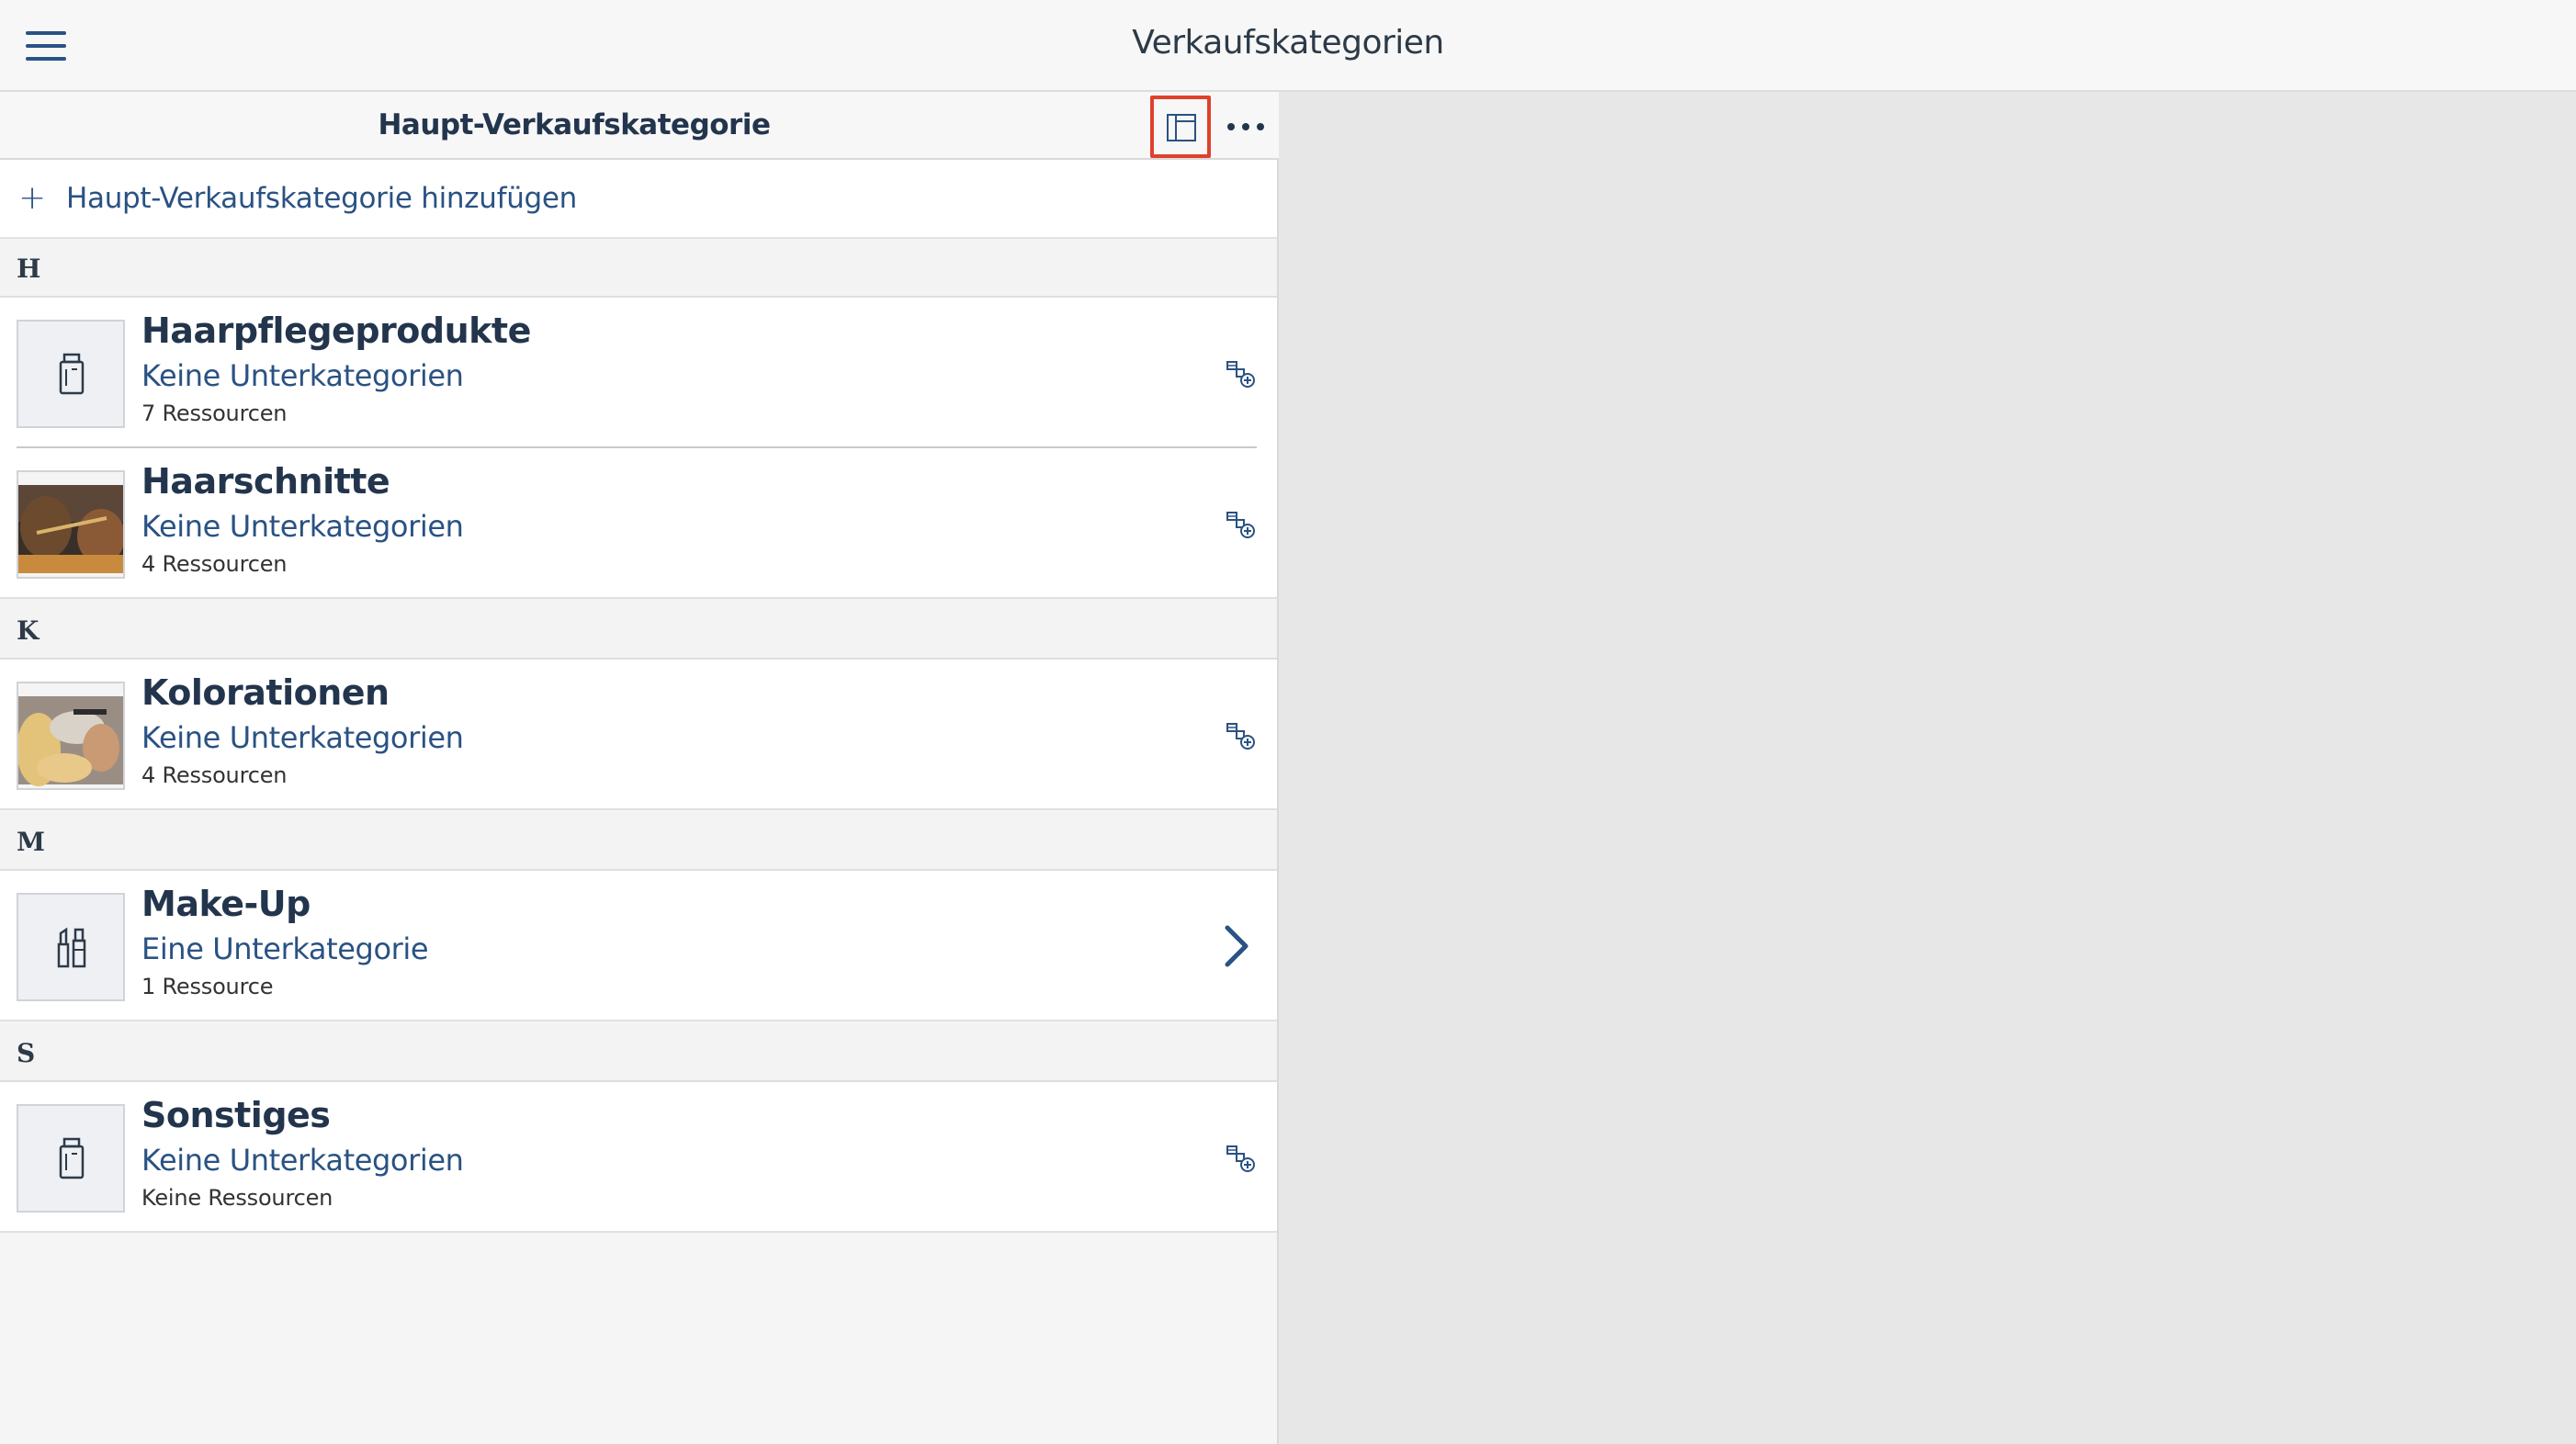 Image resolution: width=2576 pixels, height=1444 pixels. What do you see at coordinates (71, 524) in the screenshot?
I see `haircut-photo` at bounding box center [71, 524].